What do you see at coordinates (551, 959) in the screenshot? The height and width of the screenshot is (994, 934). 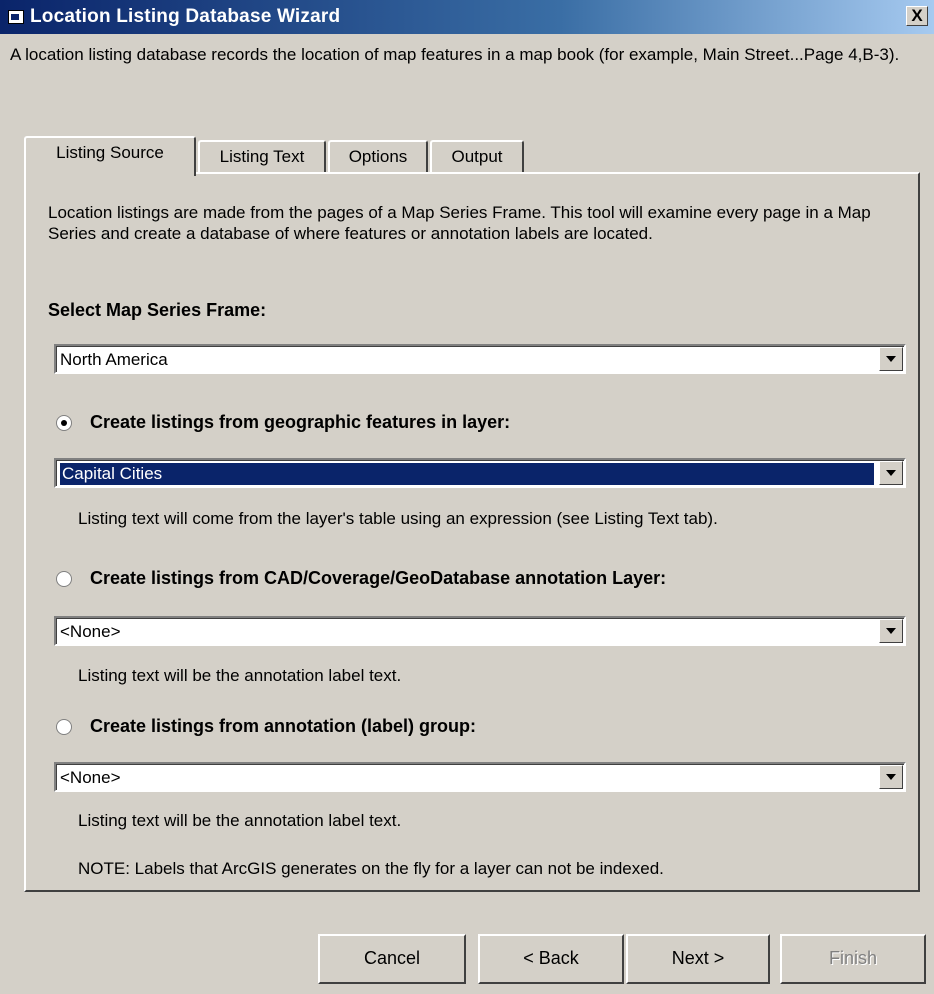 I see `back-button: < Back` at bounding box center [551, 959].